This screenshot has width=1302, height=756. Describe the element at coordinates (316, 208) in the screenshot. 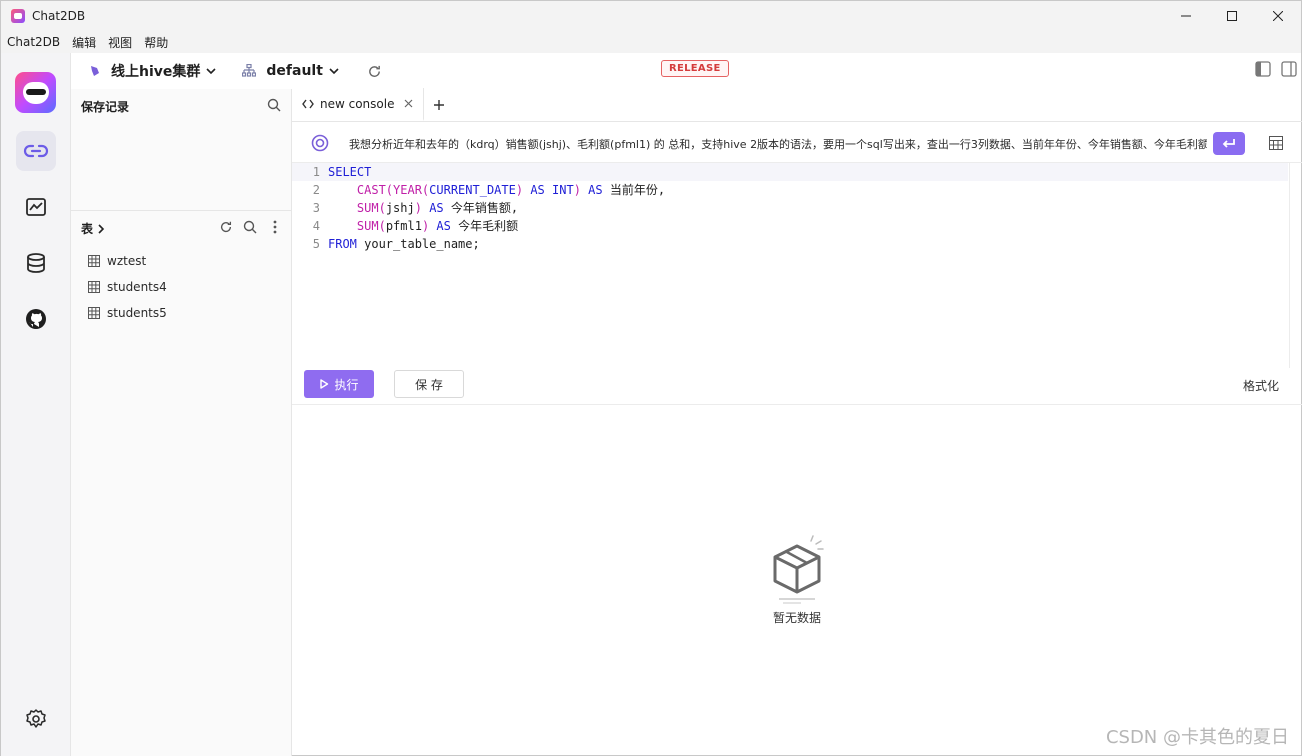

I see `line-number: 3` at that location.